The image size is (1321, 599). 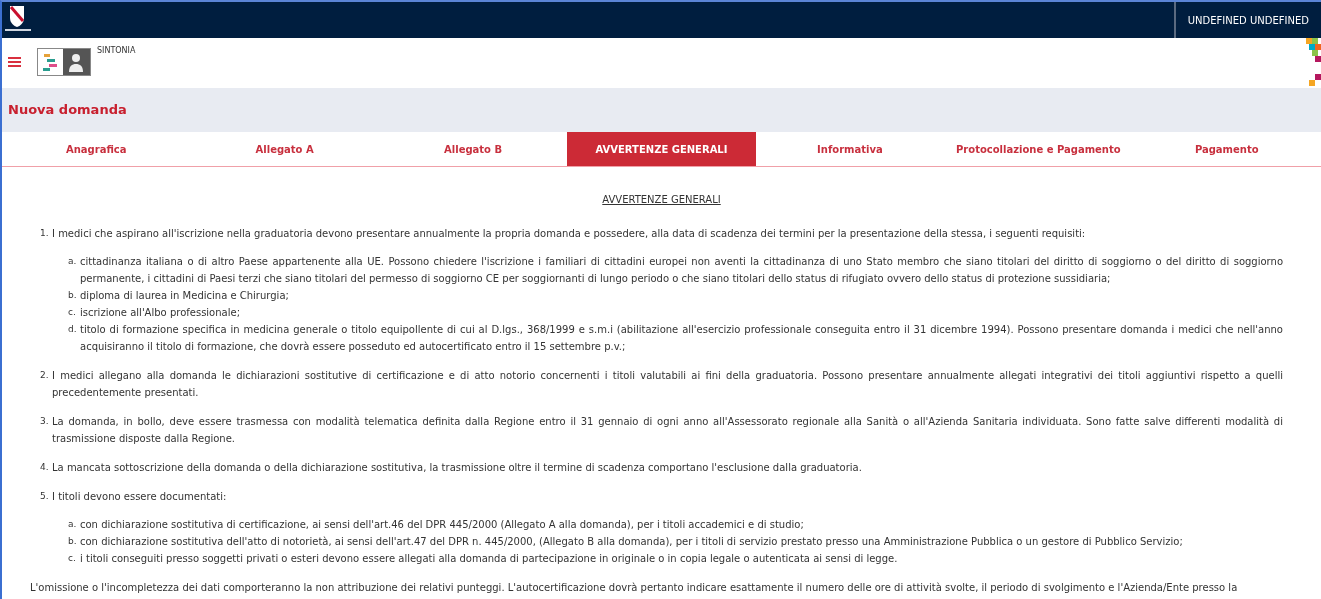 I want to click on paragraph: con dichiarazione sostitutiva dell'atto di notorietà, ai sensi dell'art.47 del DPR n. 445/2000, (Allegato B alla domanda), per i titoli di servizio prestato presso una Amministrazione Pubblica o un gestore di Pubblico Servizio;, so click(x=631, y=542).